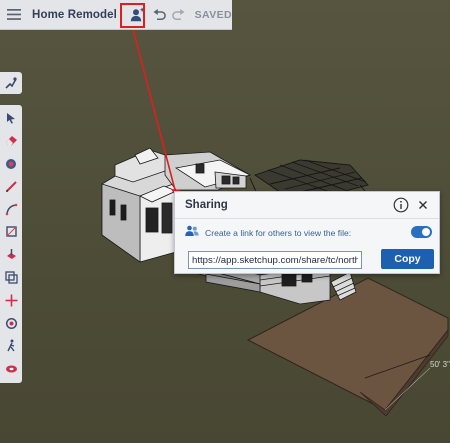 This screenshot has width=450, height=443. I want to click on walk-person-icon, so click(11, 346).